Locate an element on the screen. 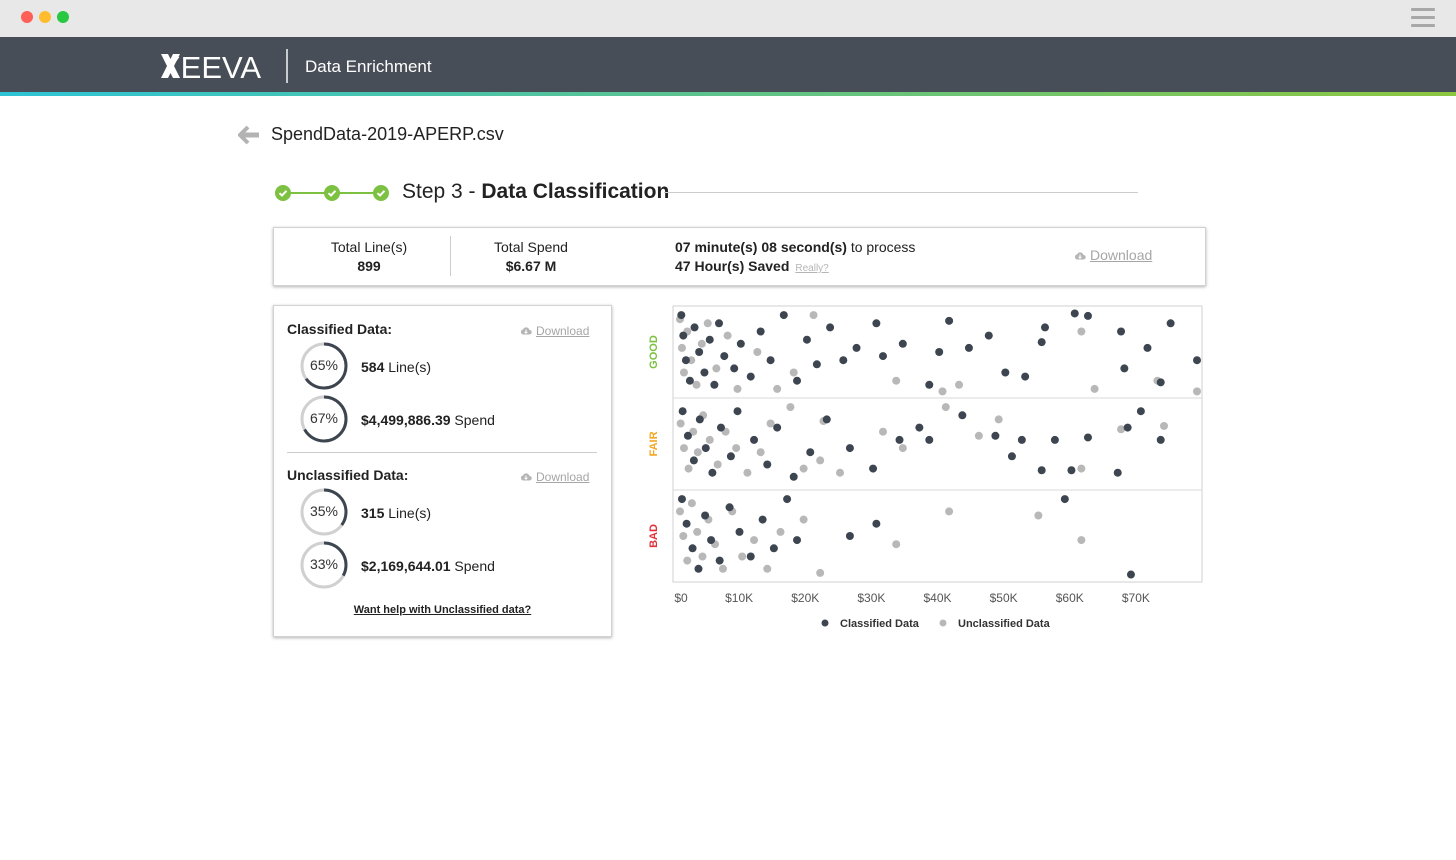 The image size is (1456, 860). step-title: Step 3 - Data Classification is located at coordinates (535, 192).